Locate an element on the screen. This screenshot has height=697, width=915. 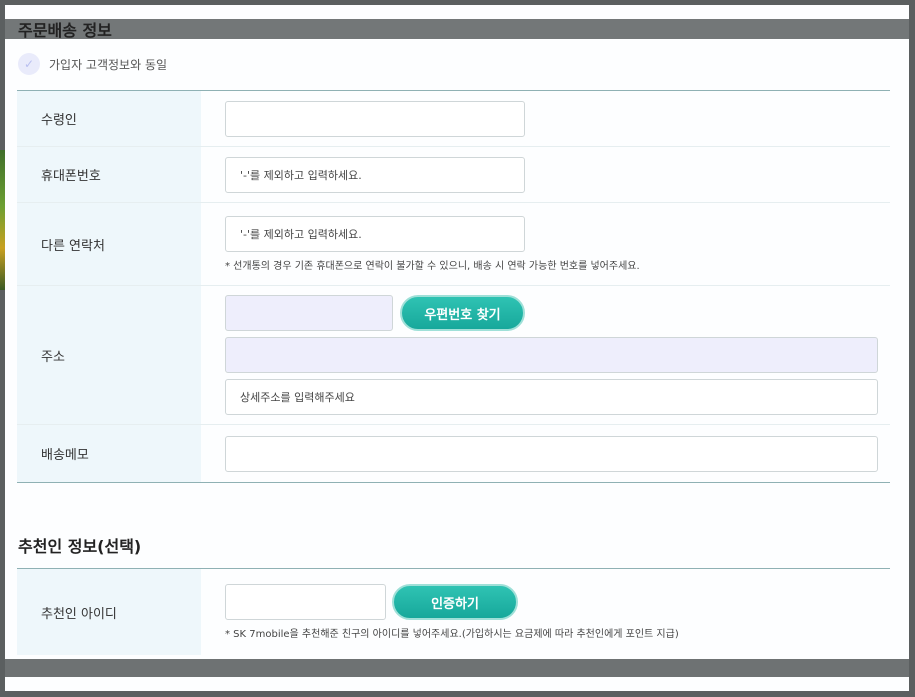
recipient-row: 수령인 is located at coordinates (453, 119).